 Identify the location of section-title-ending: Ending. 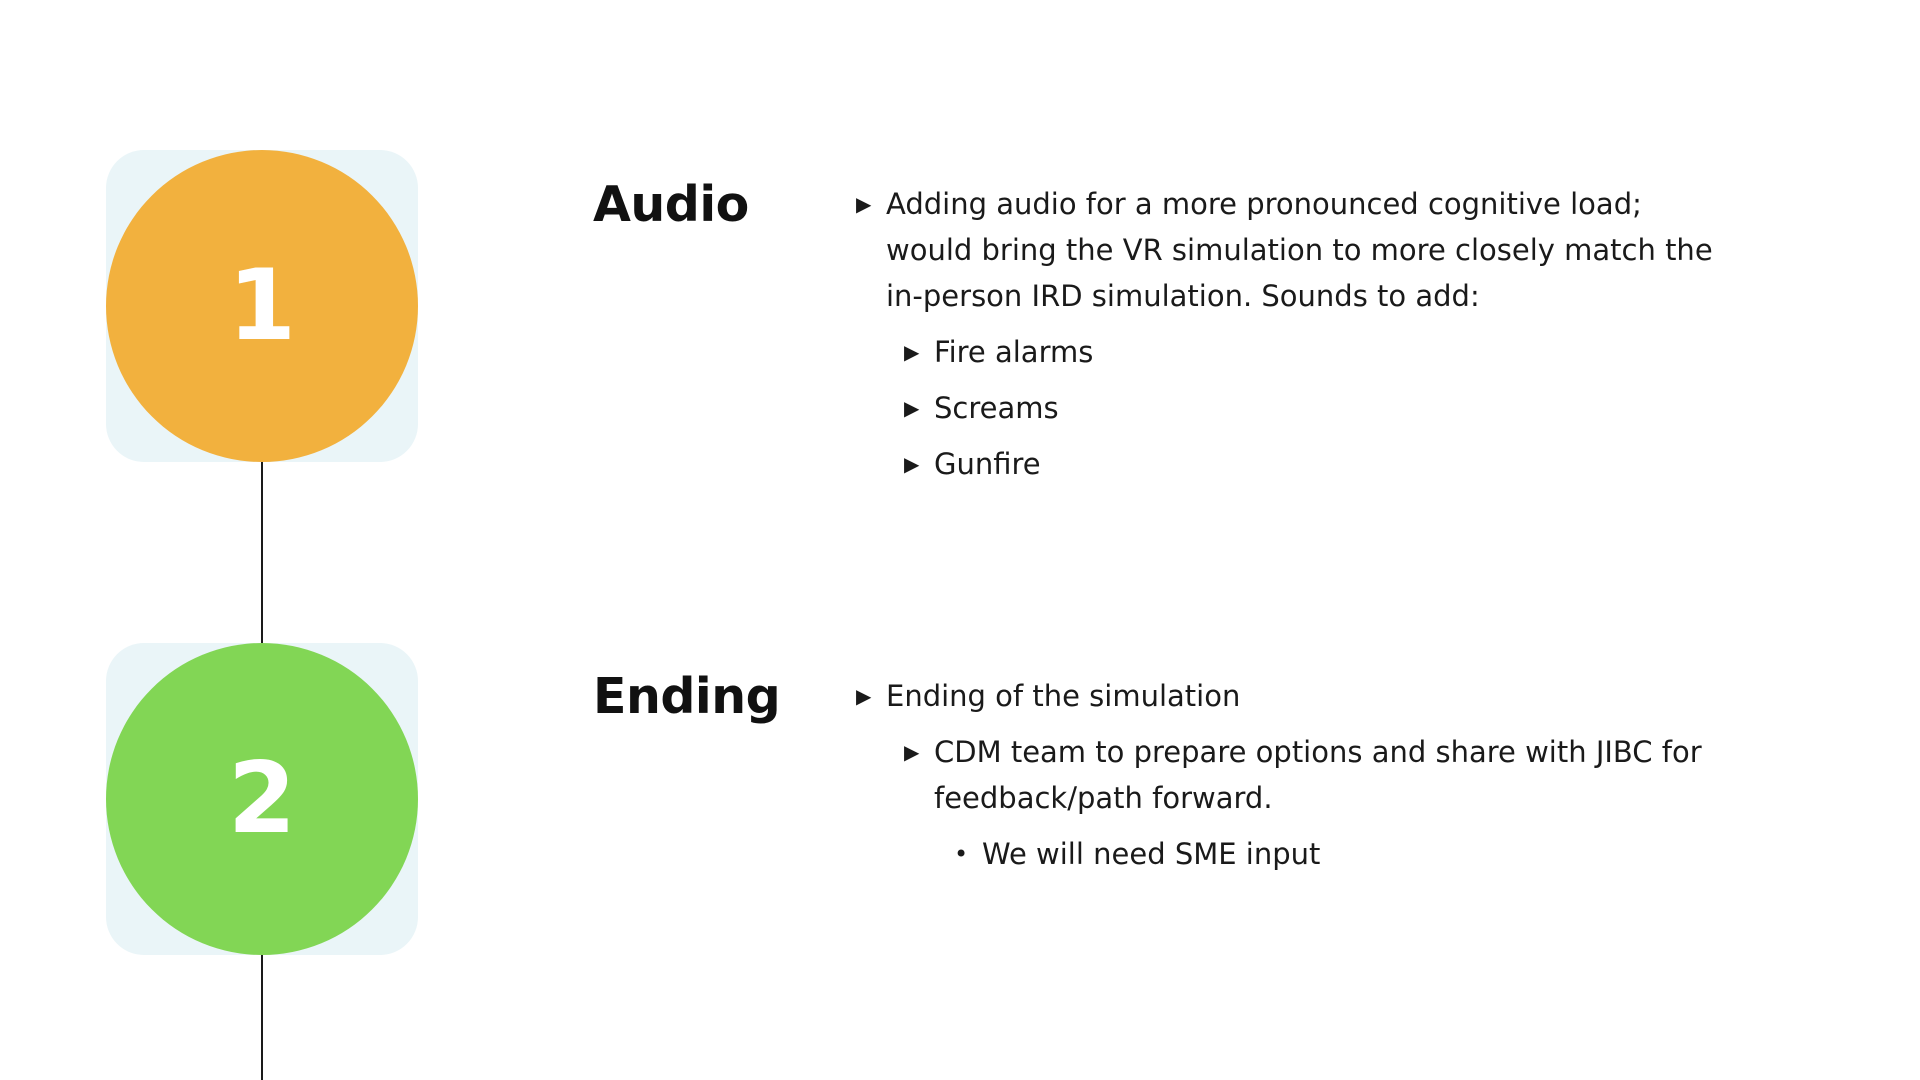
(687, 696).